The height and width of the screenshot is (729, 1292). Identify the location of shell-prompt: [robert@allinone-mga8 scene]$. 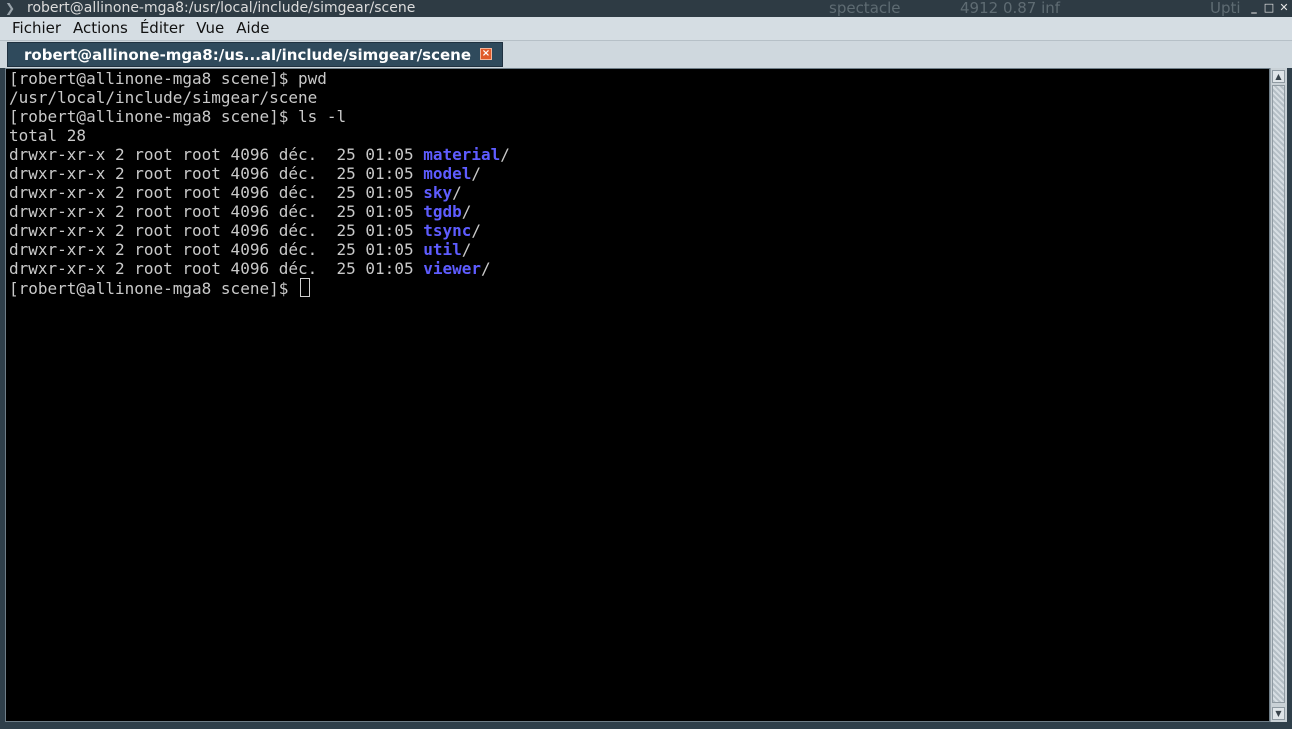
(153, 288).